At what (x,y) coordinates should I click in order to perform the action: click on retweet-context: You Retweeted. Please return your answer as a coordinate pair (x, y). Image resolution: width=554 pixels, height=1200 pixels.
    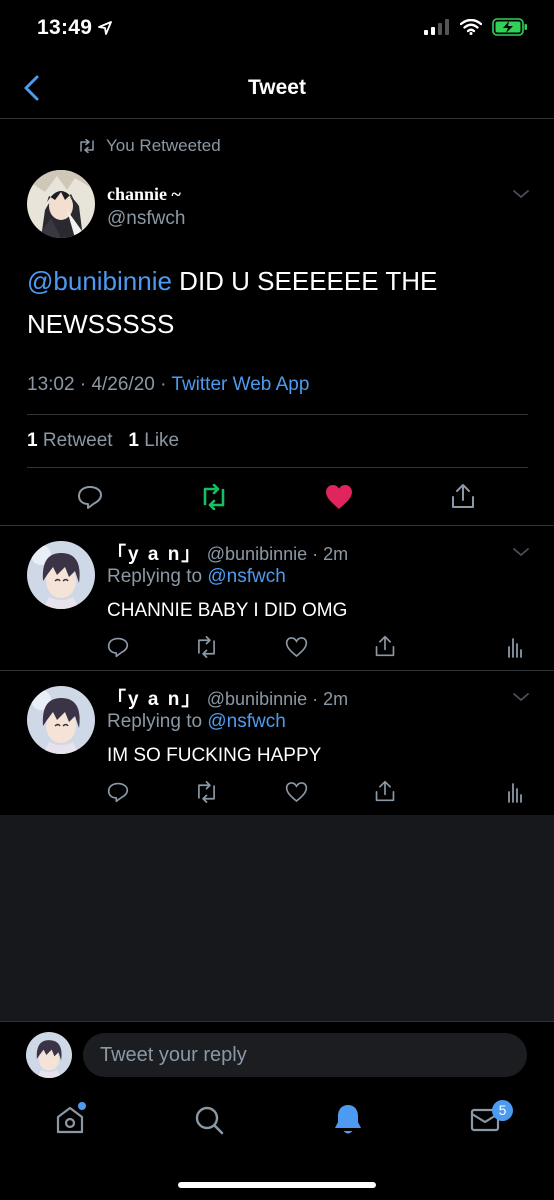
    Looking at the image, I should click on (149, 146).